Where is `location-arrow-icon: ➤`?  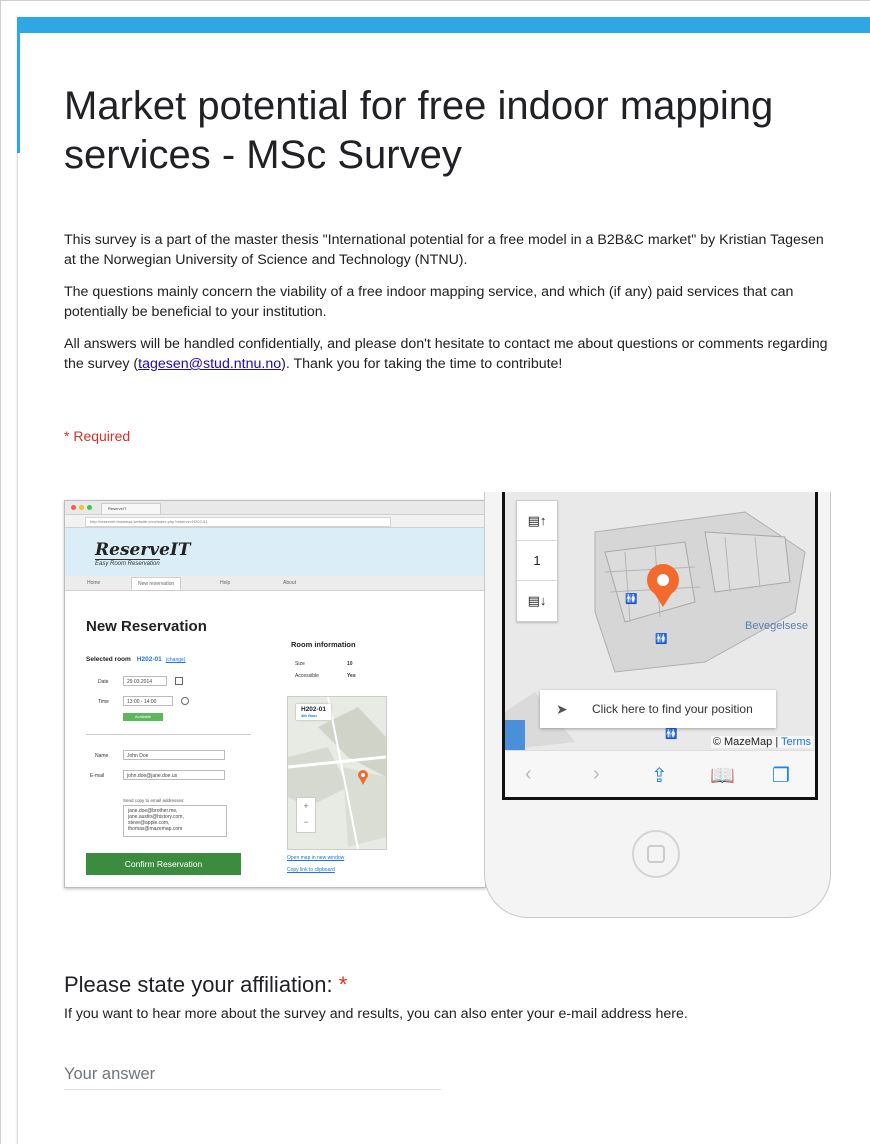
location-arrow-icon: ➤ is located at coordinates (562, 709).